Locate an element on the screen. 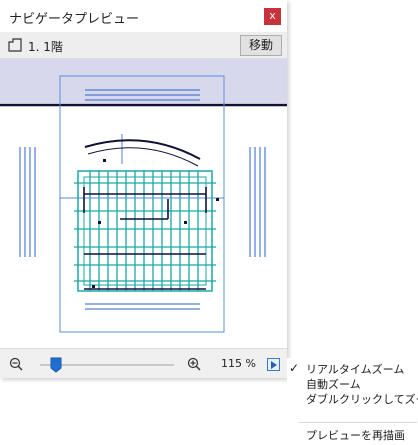 The width and height of the screenshot is (418, 445). menu-item-redraw-preview: プレビューを再描画 is located at coordinates (352, 434).